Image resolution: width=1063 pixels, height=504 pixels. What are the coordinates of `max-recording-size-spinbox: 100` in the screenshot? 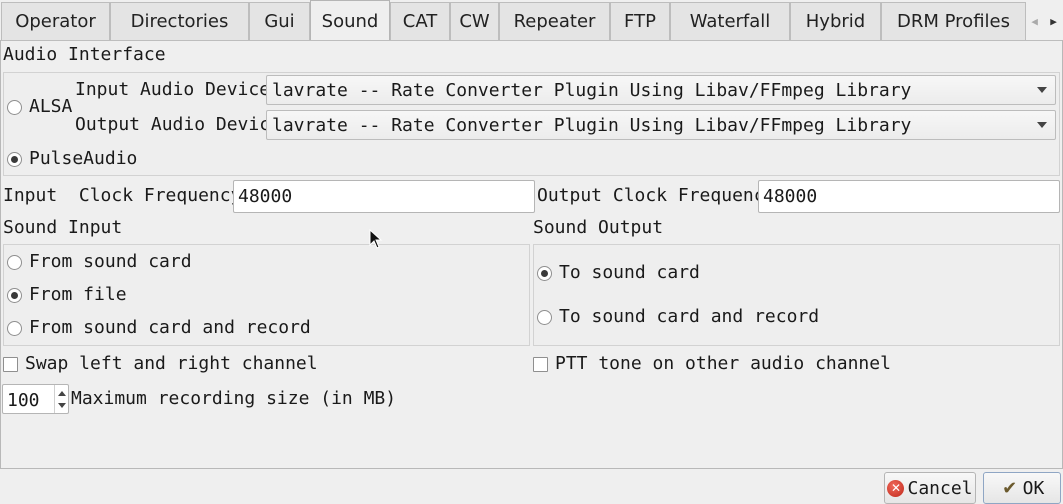 It's located at (35, 399).